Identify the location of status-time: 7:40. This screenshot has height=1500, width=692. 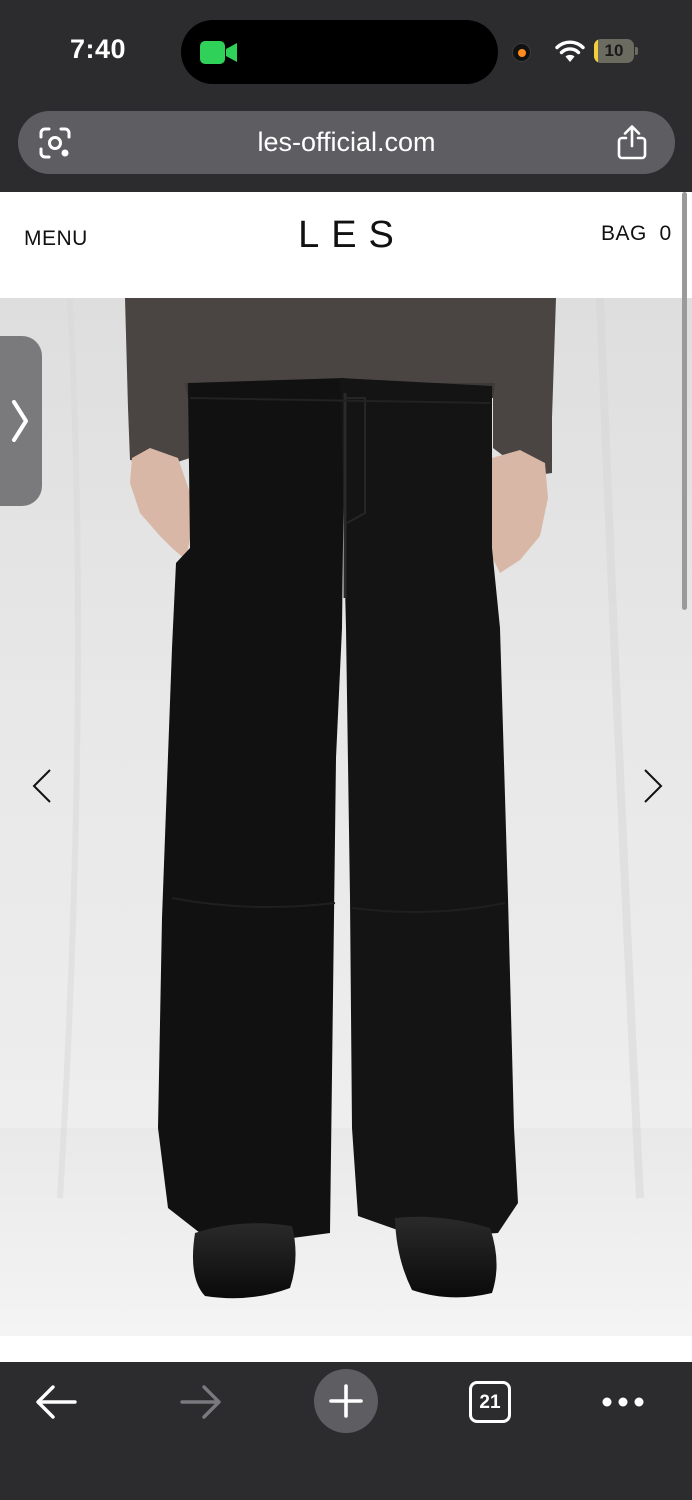
(98, 49).